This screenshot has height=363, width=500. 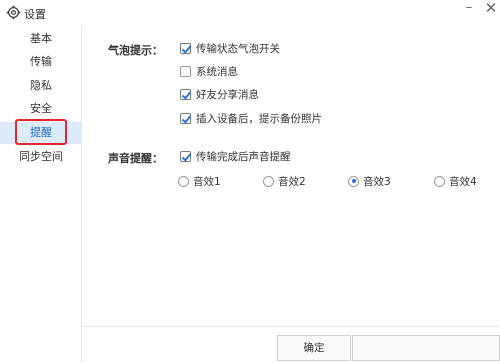 I want to click on bubble-option-transfer-status: 传输状态气泡开关, so click(x=230, y=48).